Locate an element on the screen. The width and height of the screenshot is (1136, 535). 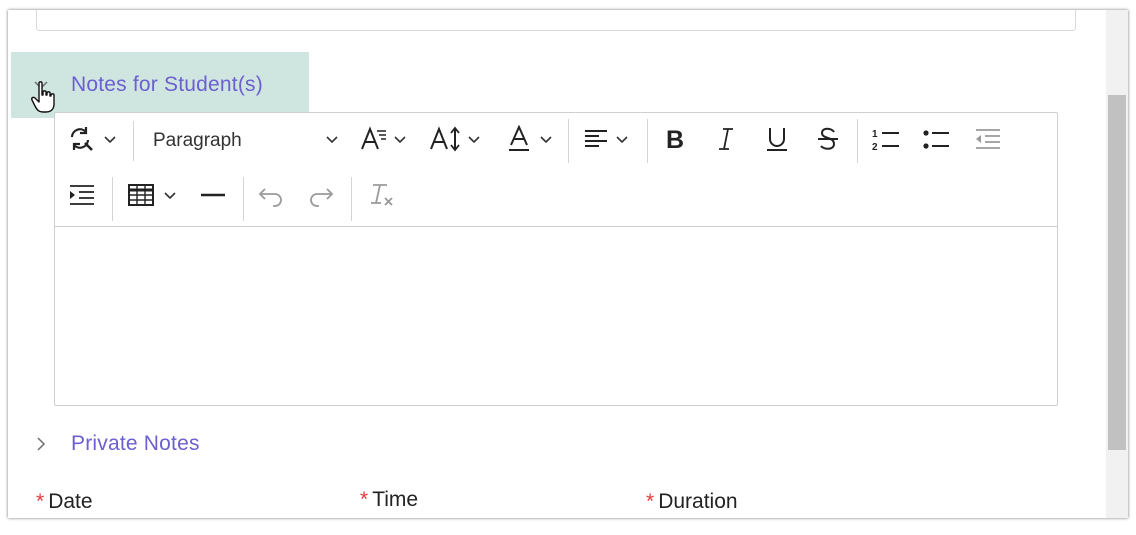
redo-button is located at coordinates (321, 197).